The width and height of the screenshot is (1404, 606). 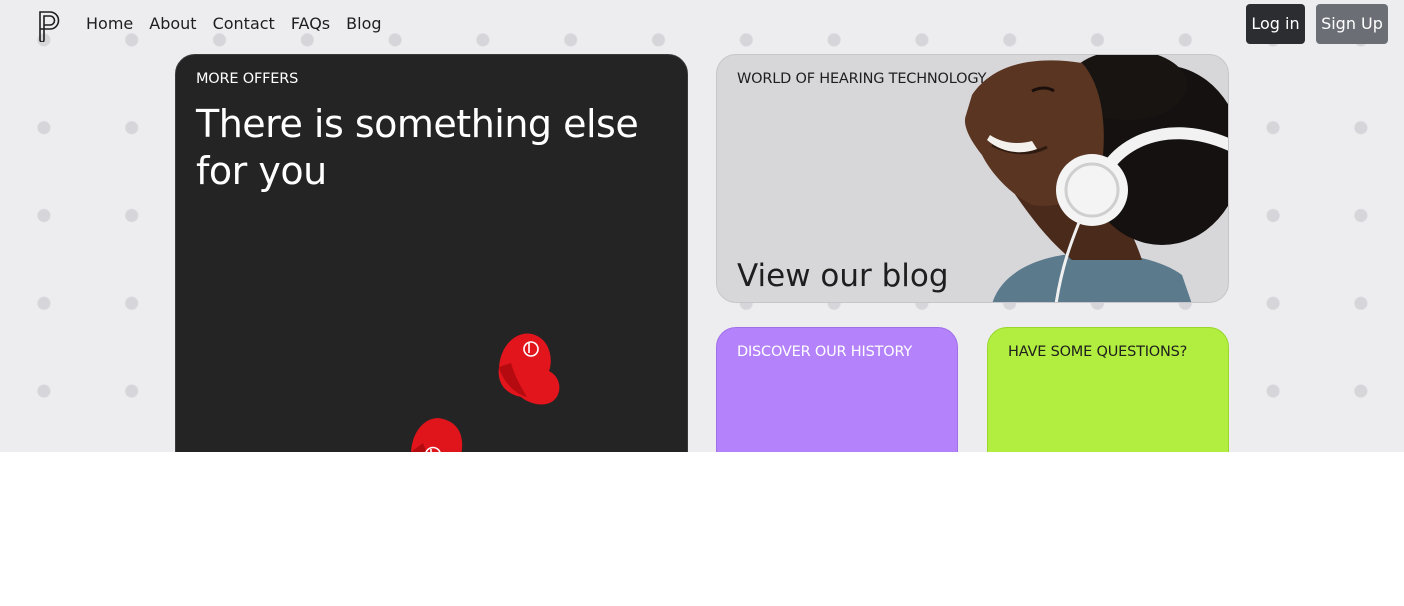 I want to click on nav-link-faqs: FAQs, so click(x=310, y=23).